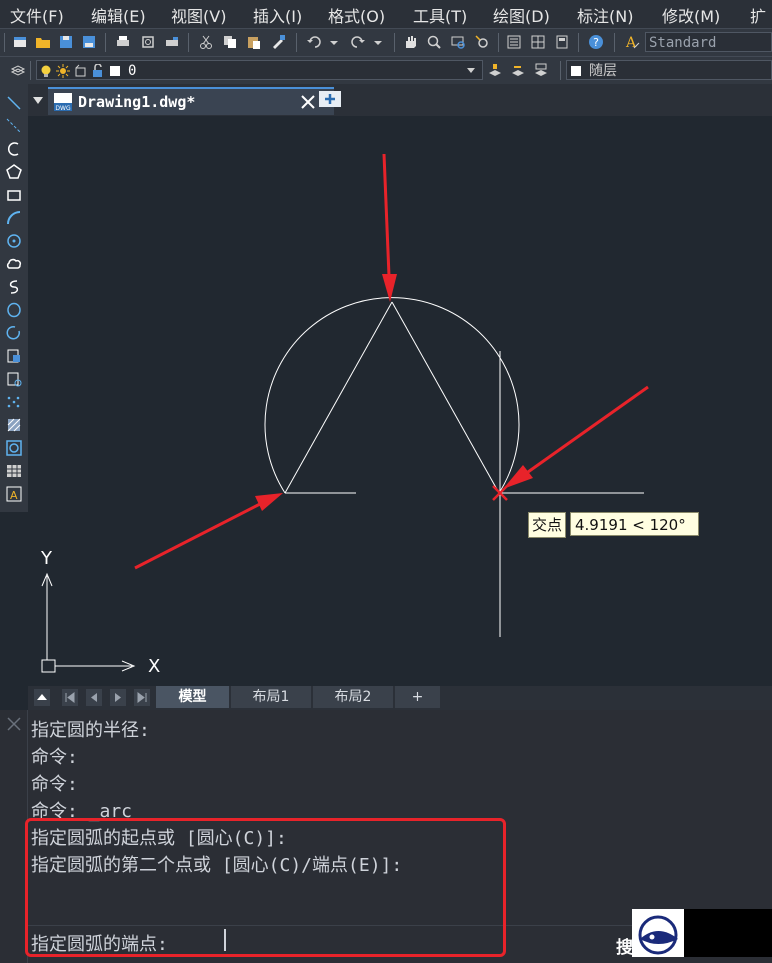  I want to click on line-icon, so click(14, 103).